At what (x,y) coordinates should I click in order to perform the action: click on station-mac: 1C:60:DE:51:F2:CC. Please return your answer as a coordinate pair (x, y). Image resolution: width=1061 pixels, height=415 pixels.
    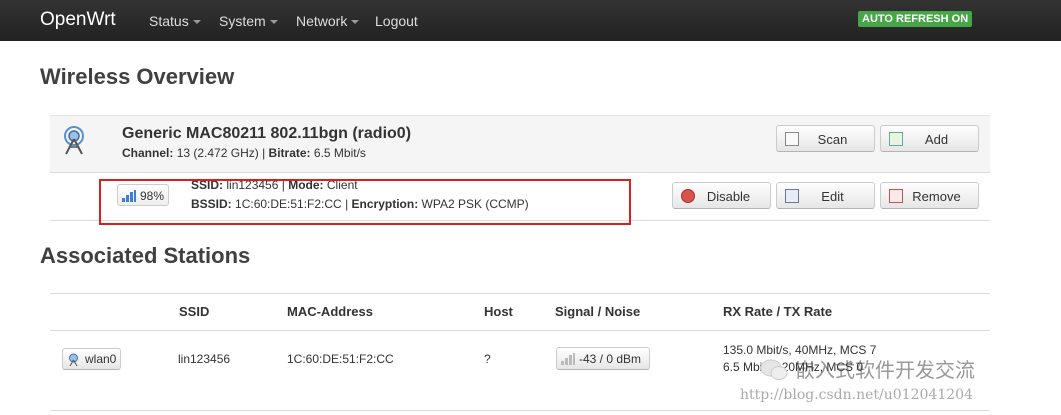
    Looking at the image, I should click on (340, 359).